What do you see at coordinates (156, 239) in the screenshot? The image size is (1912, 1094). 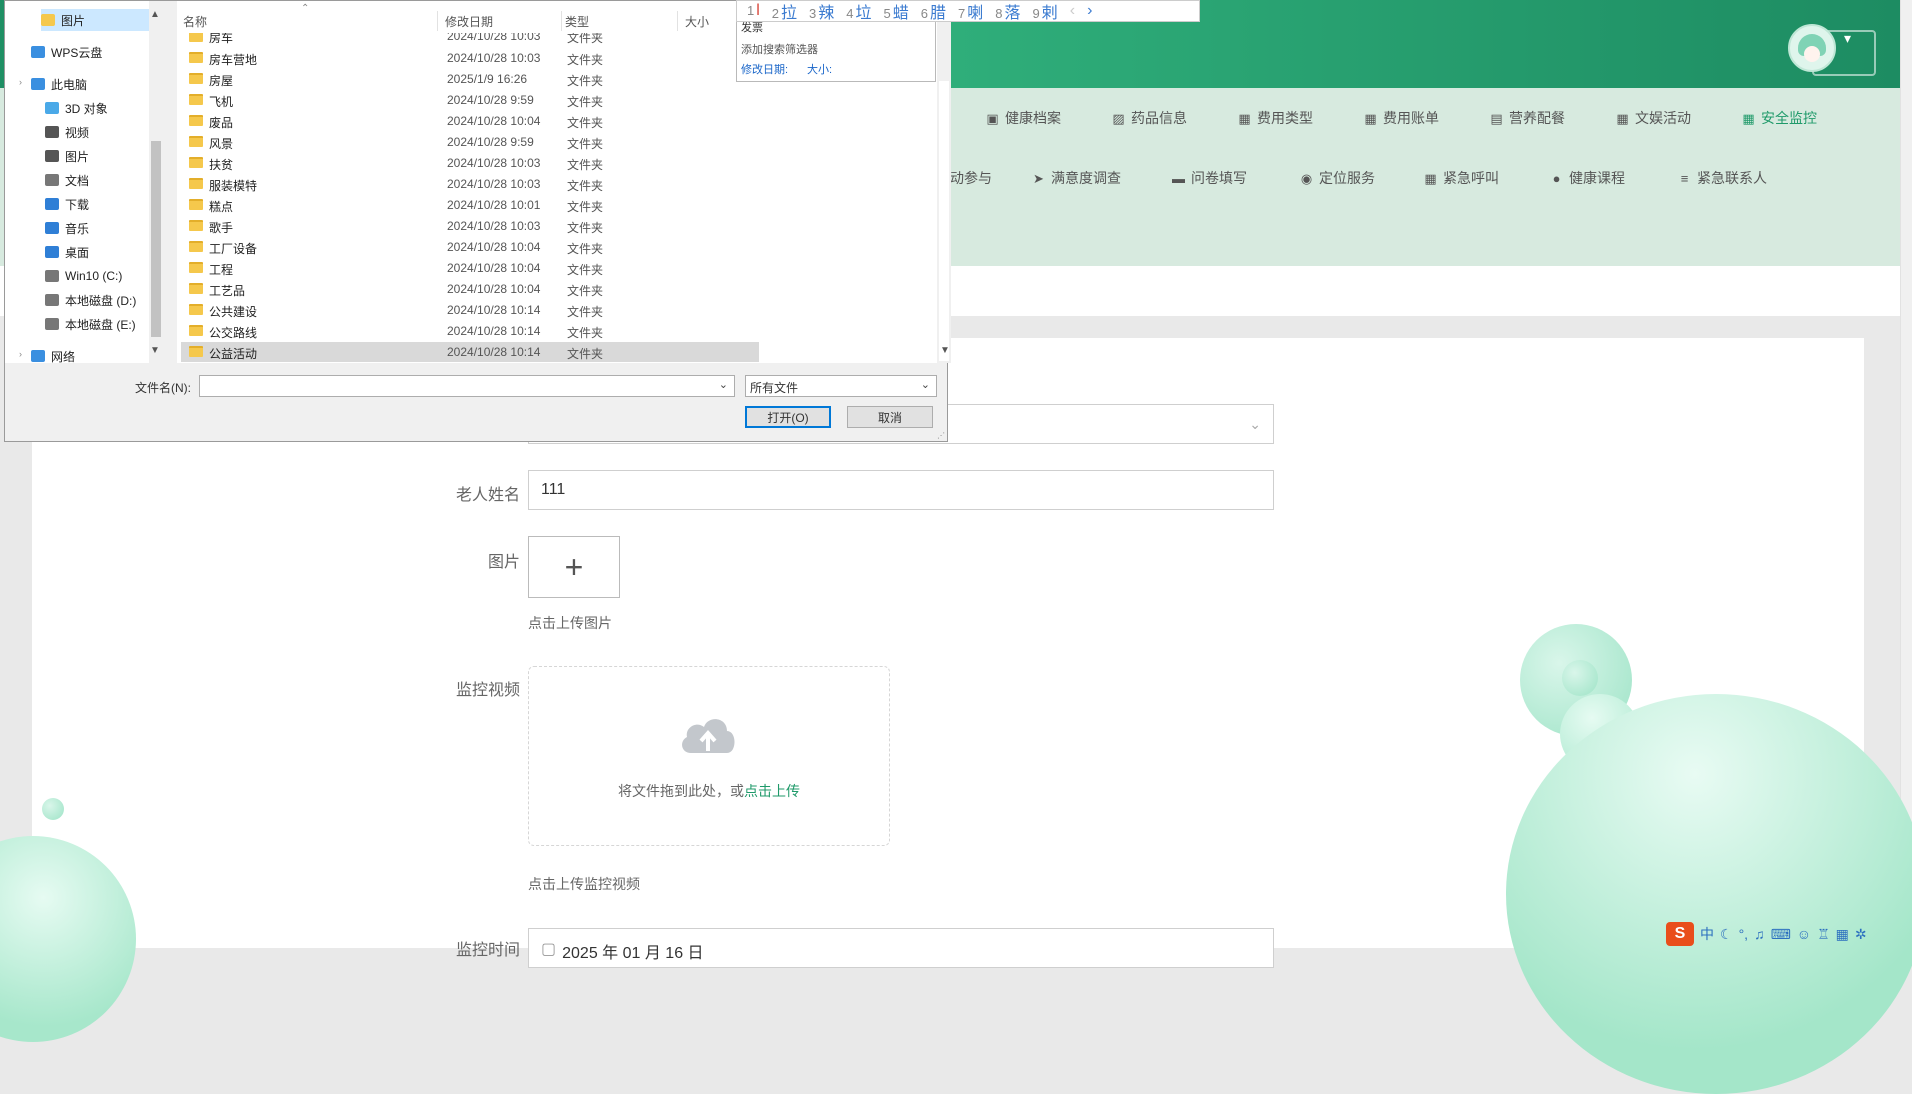 I see `nav-pane-scroll-thumb` at bounding box center [156, 239].